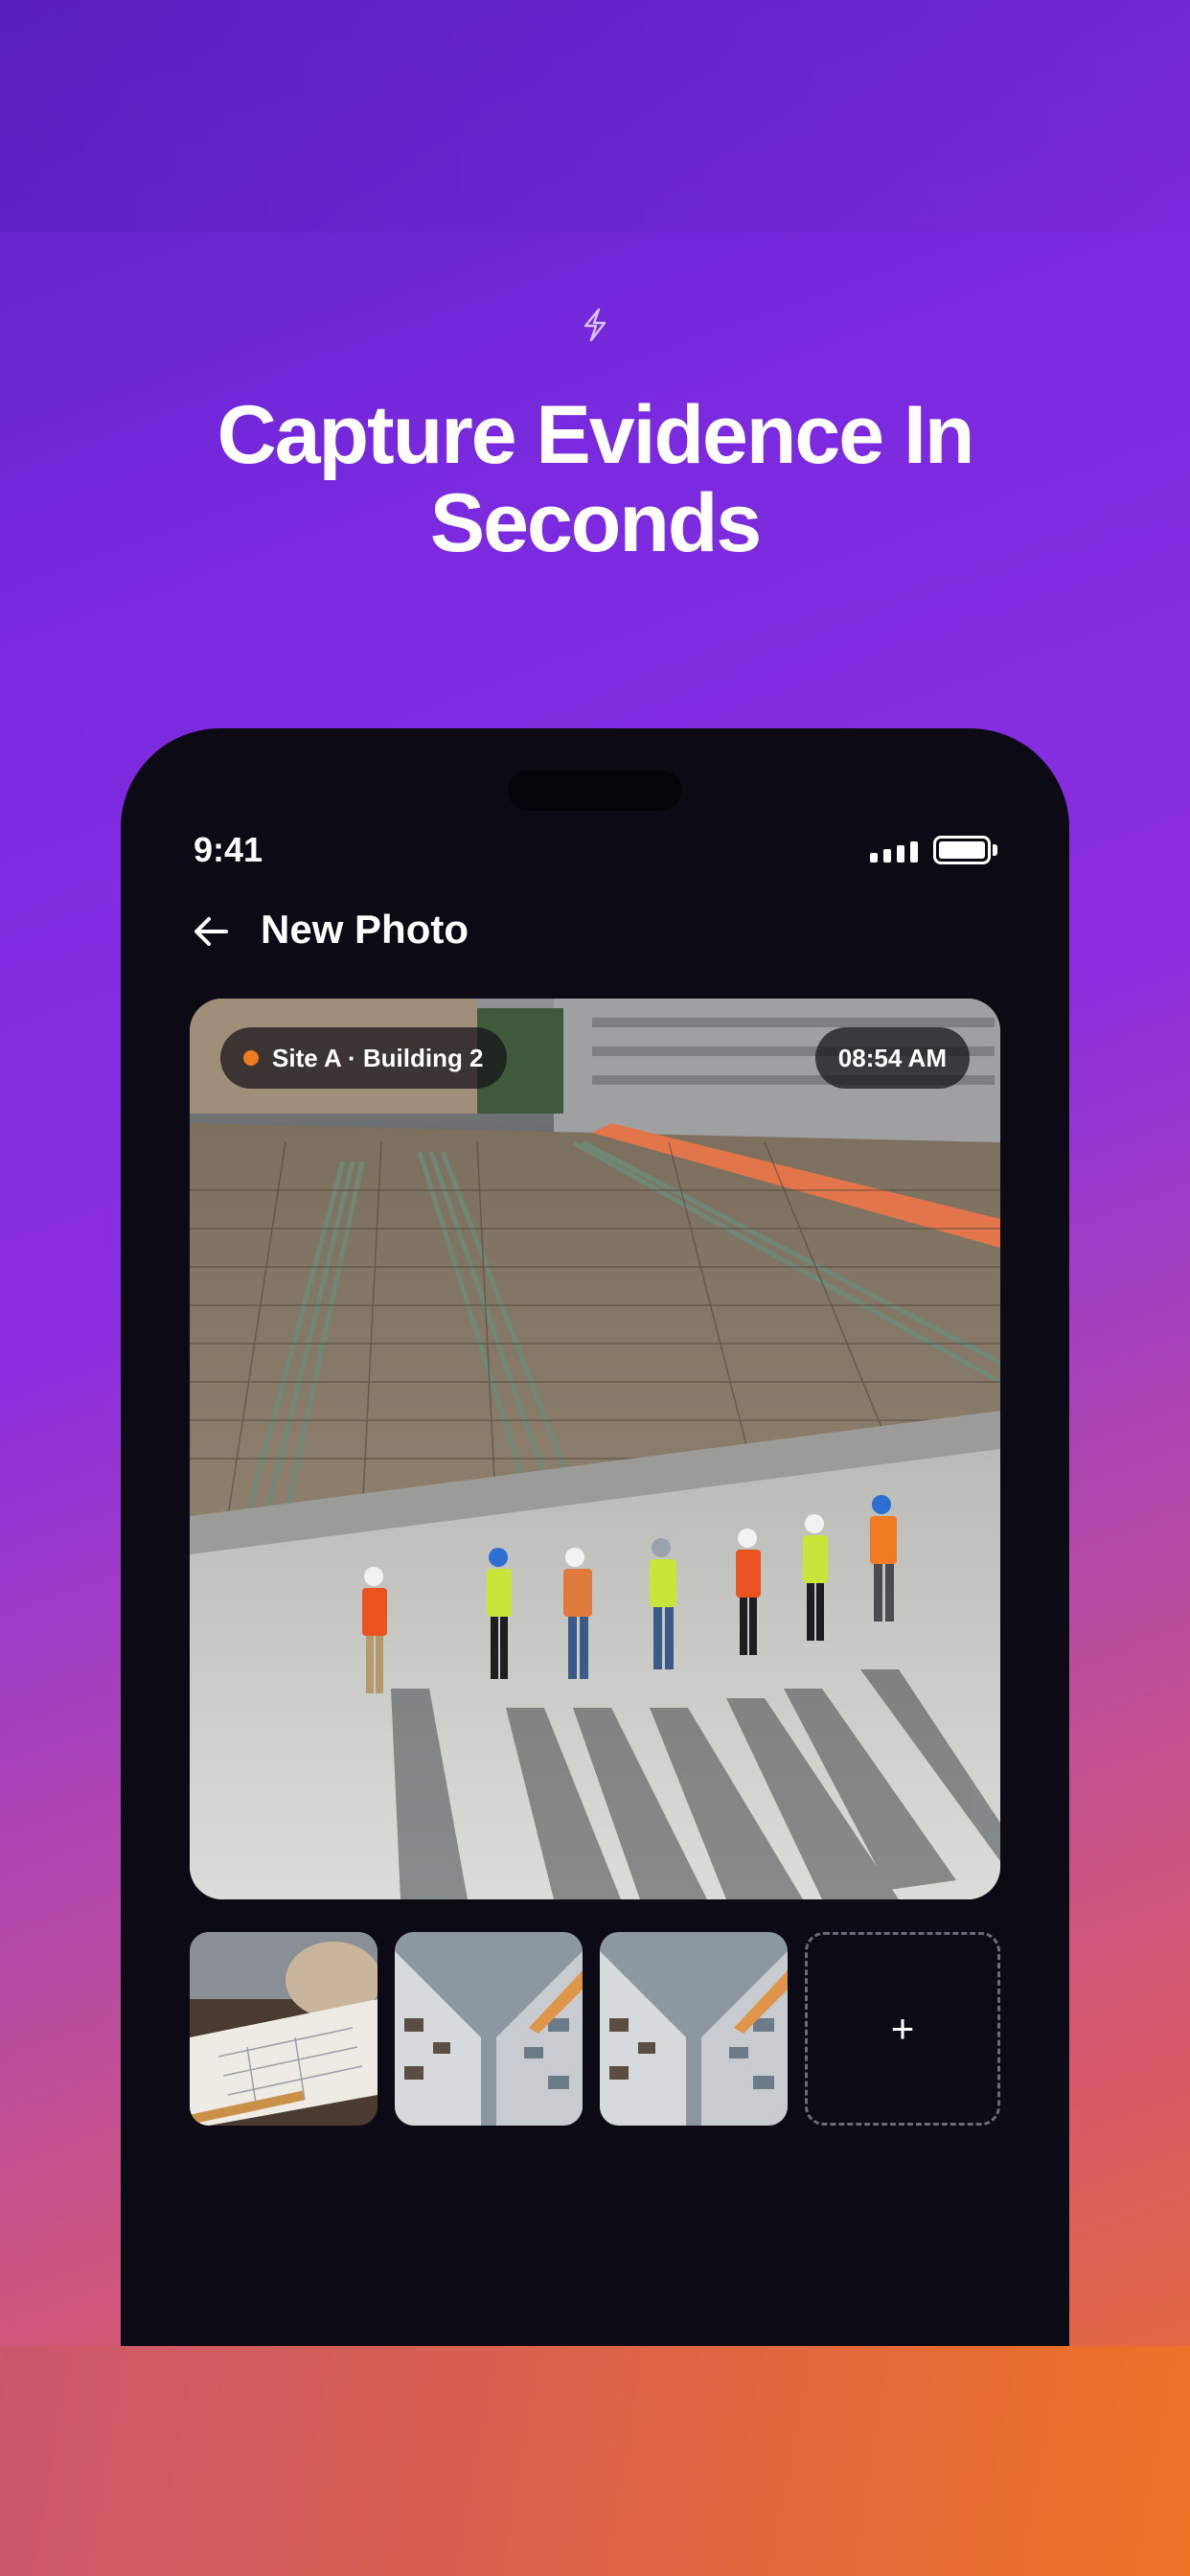  I want to click on dynamic-island, so click(595, 790).